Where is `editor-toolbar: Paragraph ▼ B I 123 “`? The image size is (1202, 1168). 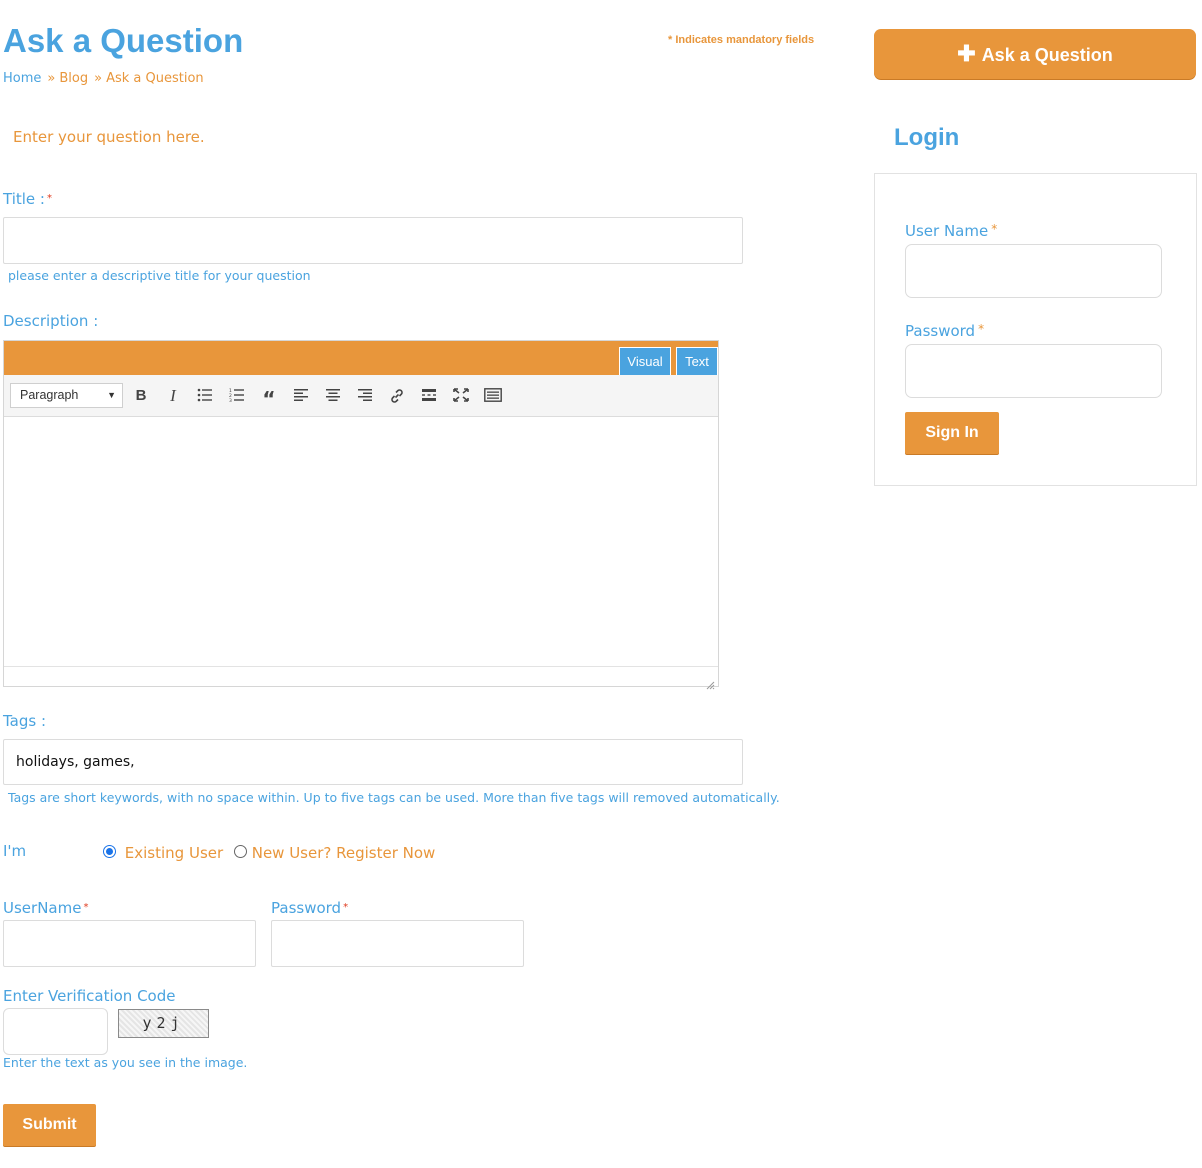 editor-toolbar: Paragraph ▼ B I 123 “ is located at coordinates (361, 396).